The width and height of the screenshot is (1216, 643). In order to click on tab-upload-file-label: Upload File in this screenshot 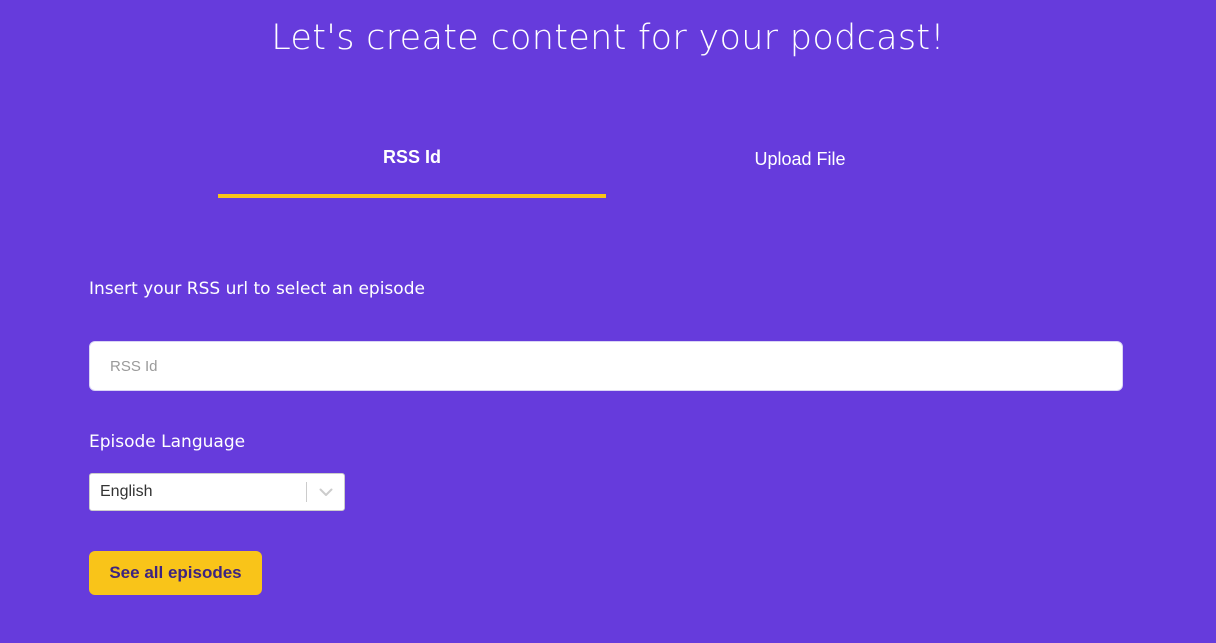, I will do `click(800, 158)`.